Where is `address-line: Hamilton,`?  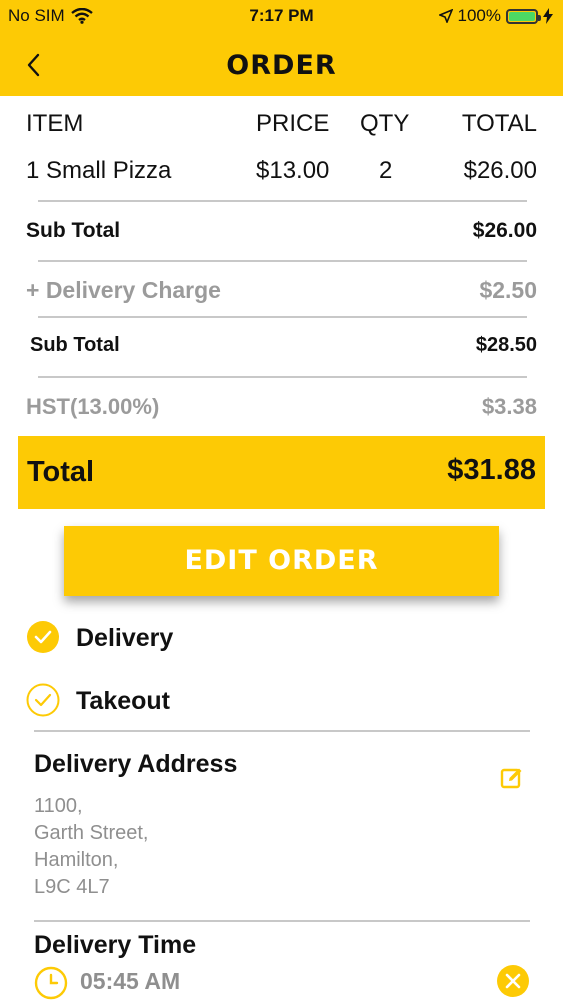
address-line: Hamilton, is located at coordinates (76, 860).